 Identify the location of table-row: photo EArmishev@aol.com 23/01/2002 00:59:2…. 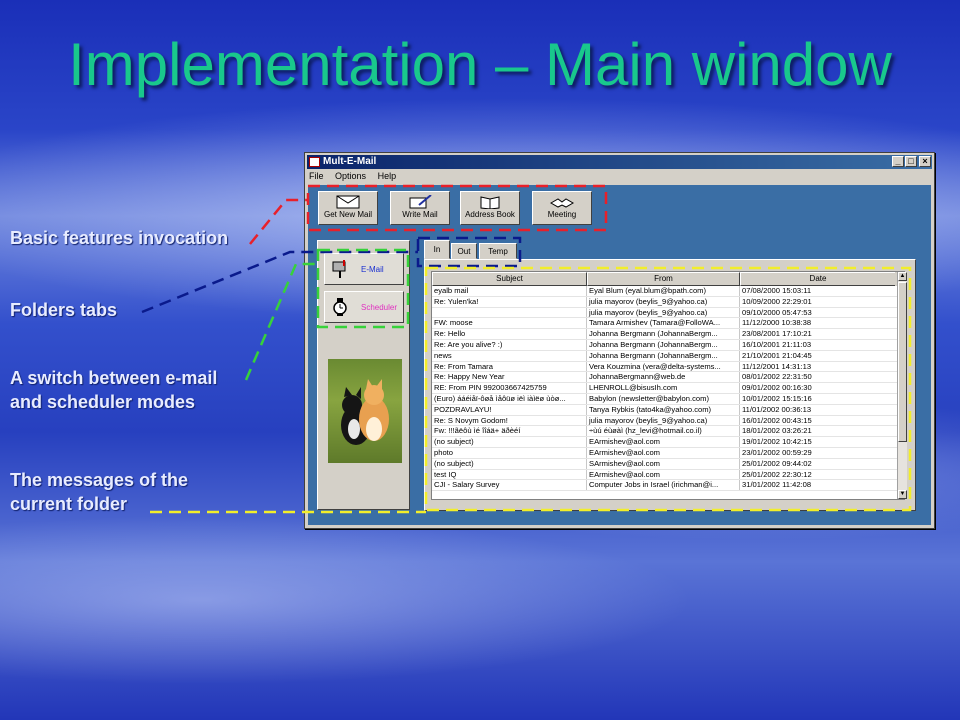
(668, 453).